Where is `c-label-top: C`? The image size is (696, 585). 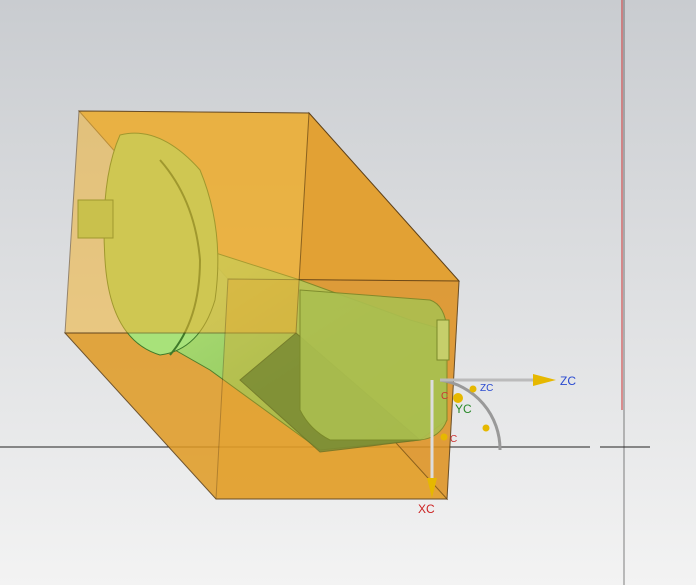
c-label-top: C is located at coordinates (444, 396).